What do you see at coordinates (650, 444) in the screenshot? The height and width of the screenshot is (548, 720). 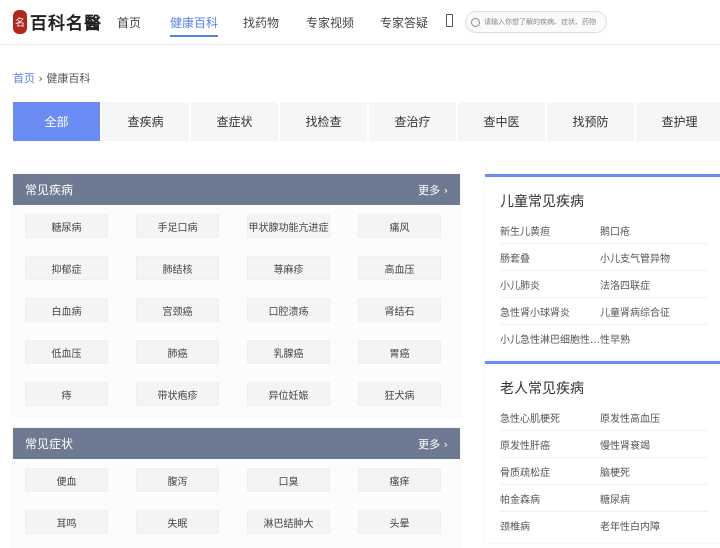 I see `disease-link: 慢性肾衰竭` at bounding box center [650, 444].